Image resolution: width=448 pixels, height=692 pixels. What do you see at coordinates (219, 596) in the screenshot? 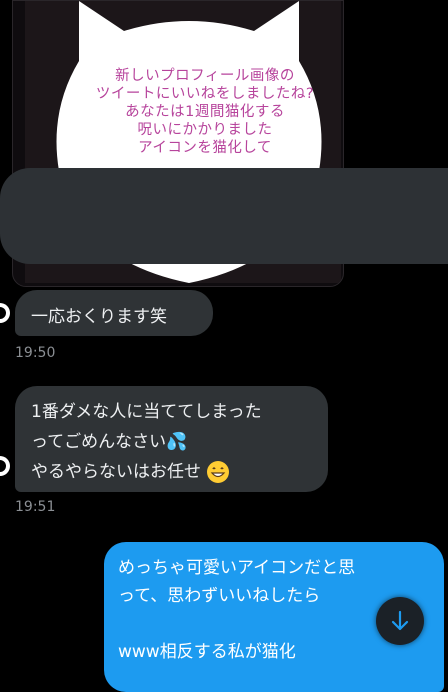
I see `message-line: って、思わずいいねしたら` at bounding box center [219, 596].